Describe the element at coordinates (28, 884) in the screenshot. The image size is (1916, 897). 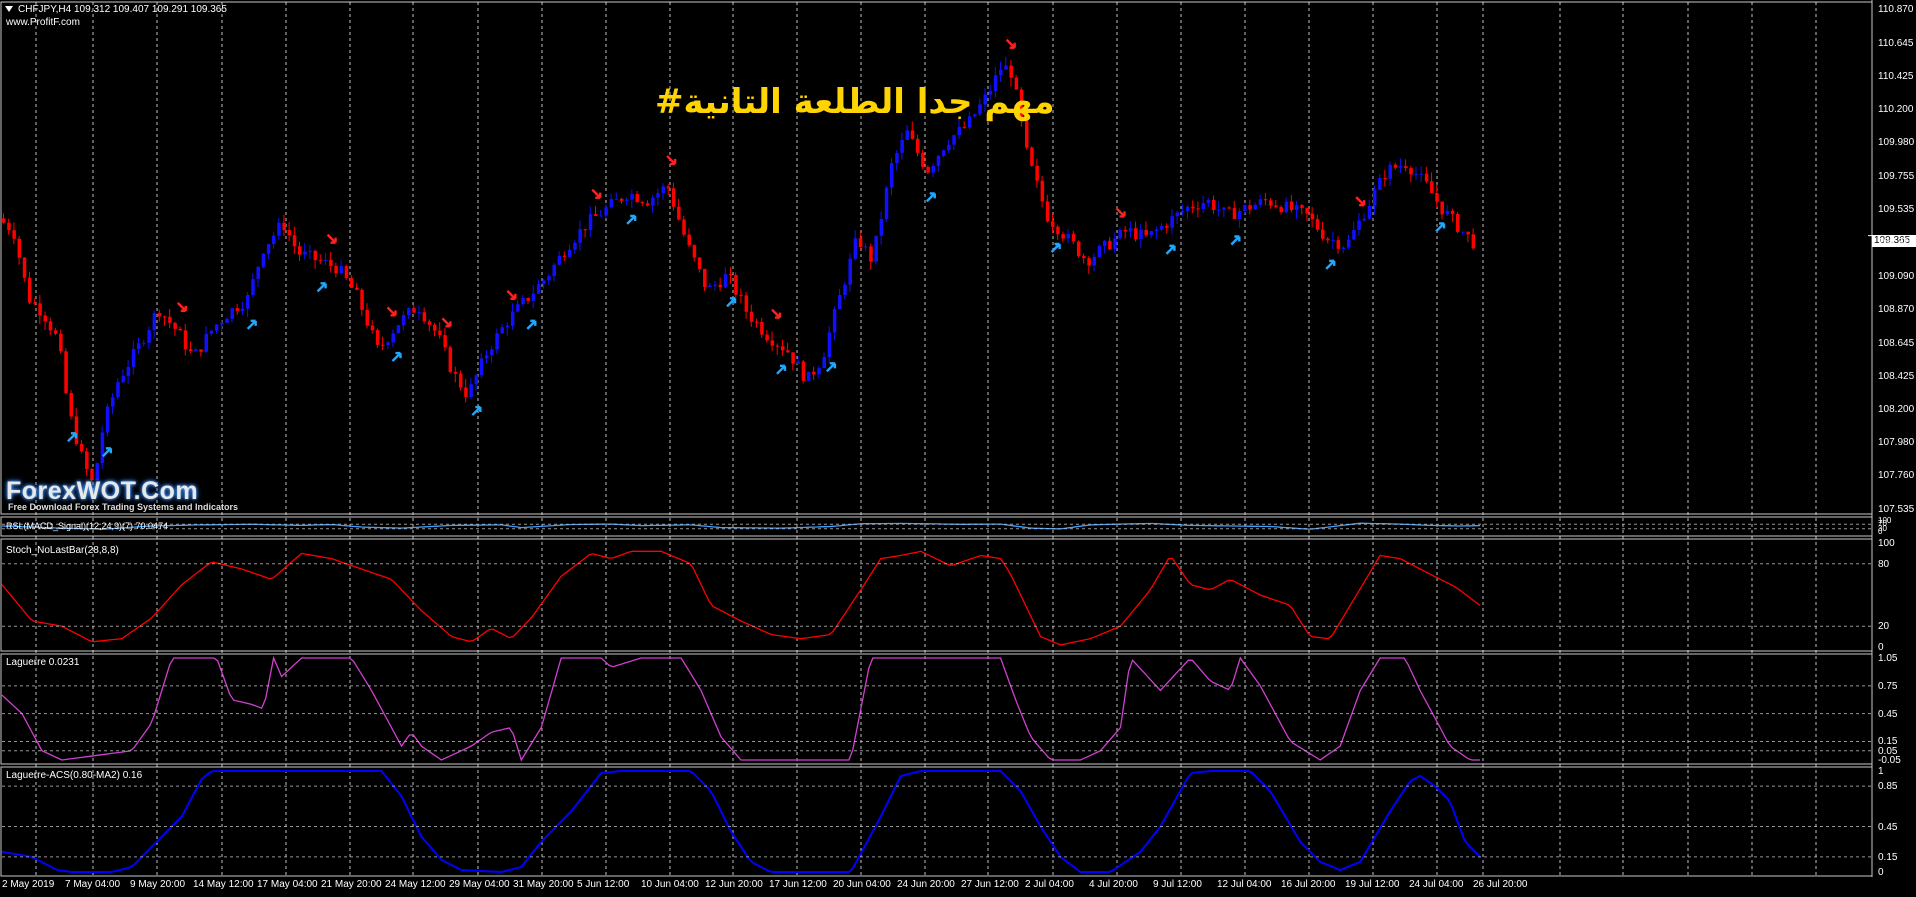
I see `date-axis-label: 2 May 2019` at that location.